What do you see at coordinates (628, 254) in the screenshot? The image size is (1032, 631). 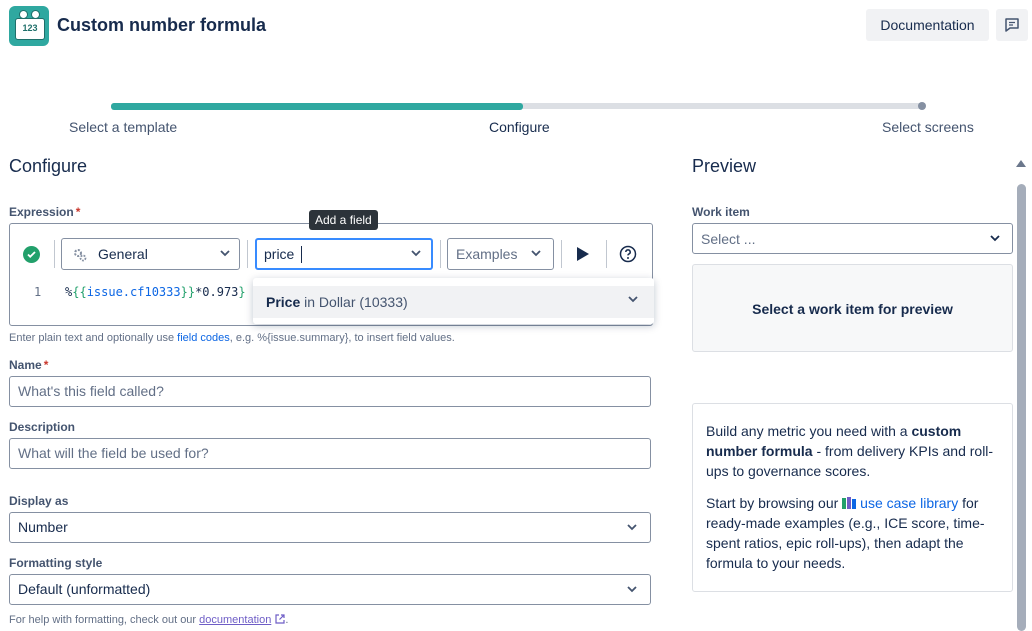 I see `help-icon` at bounding box center [628, 254].